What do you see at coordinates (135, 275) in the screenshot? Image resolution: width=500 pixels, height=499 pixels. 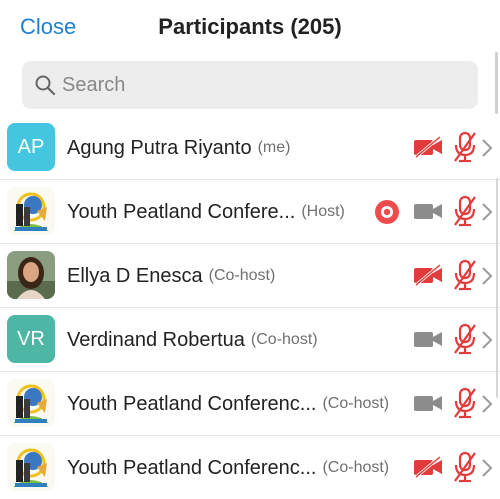 I see `participant-name: Ellya D Enesca` at bounding box center [135, 275].